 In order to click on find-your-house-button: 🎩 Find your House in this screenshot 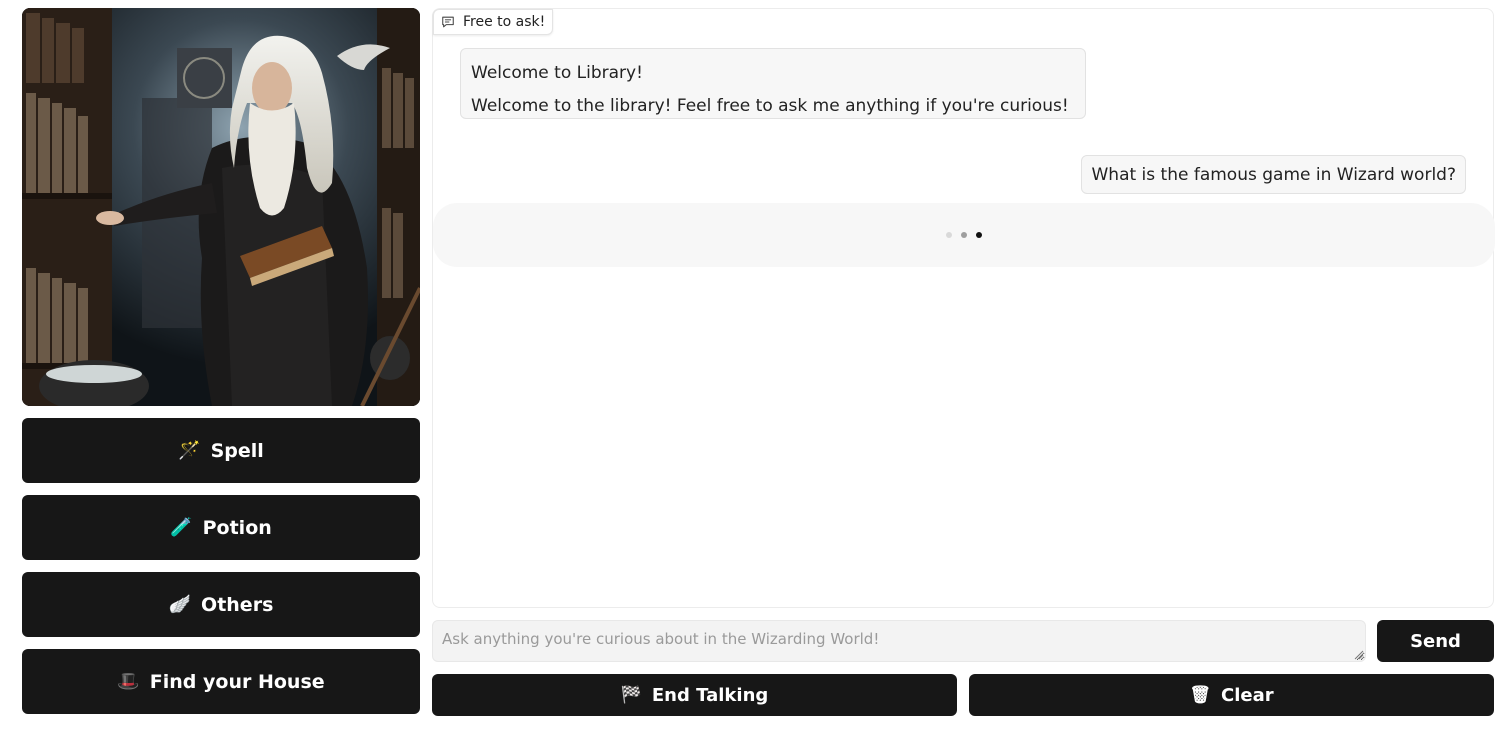, I will do `click(221, 681)`.